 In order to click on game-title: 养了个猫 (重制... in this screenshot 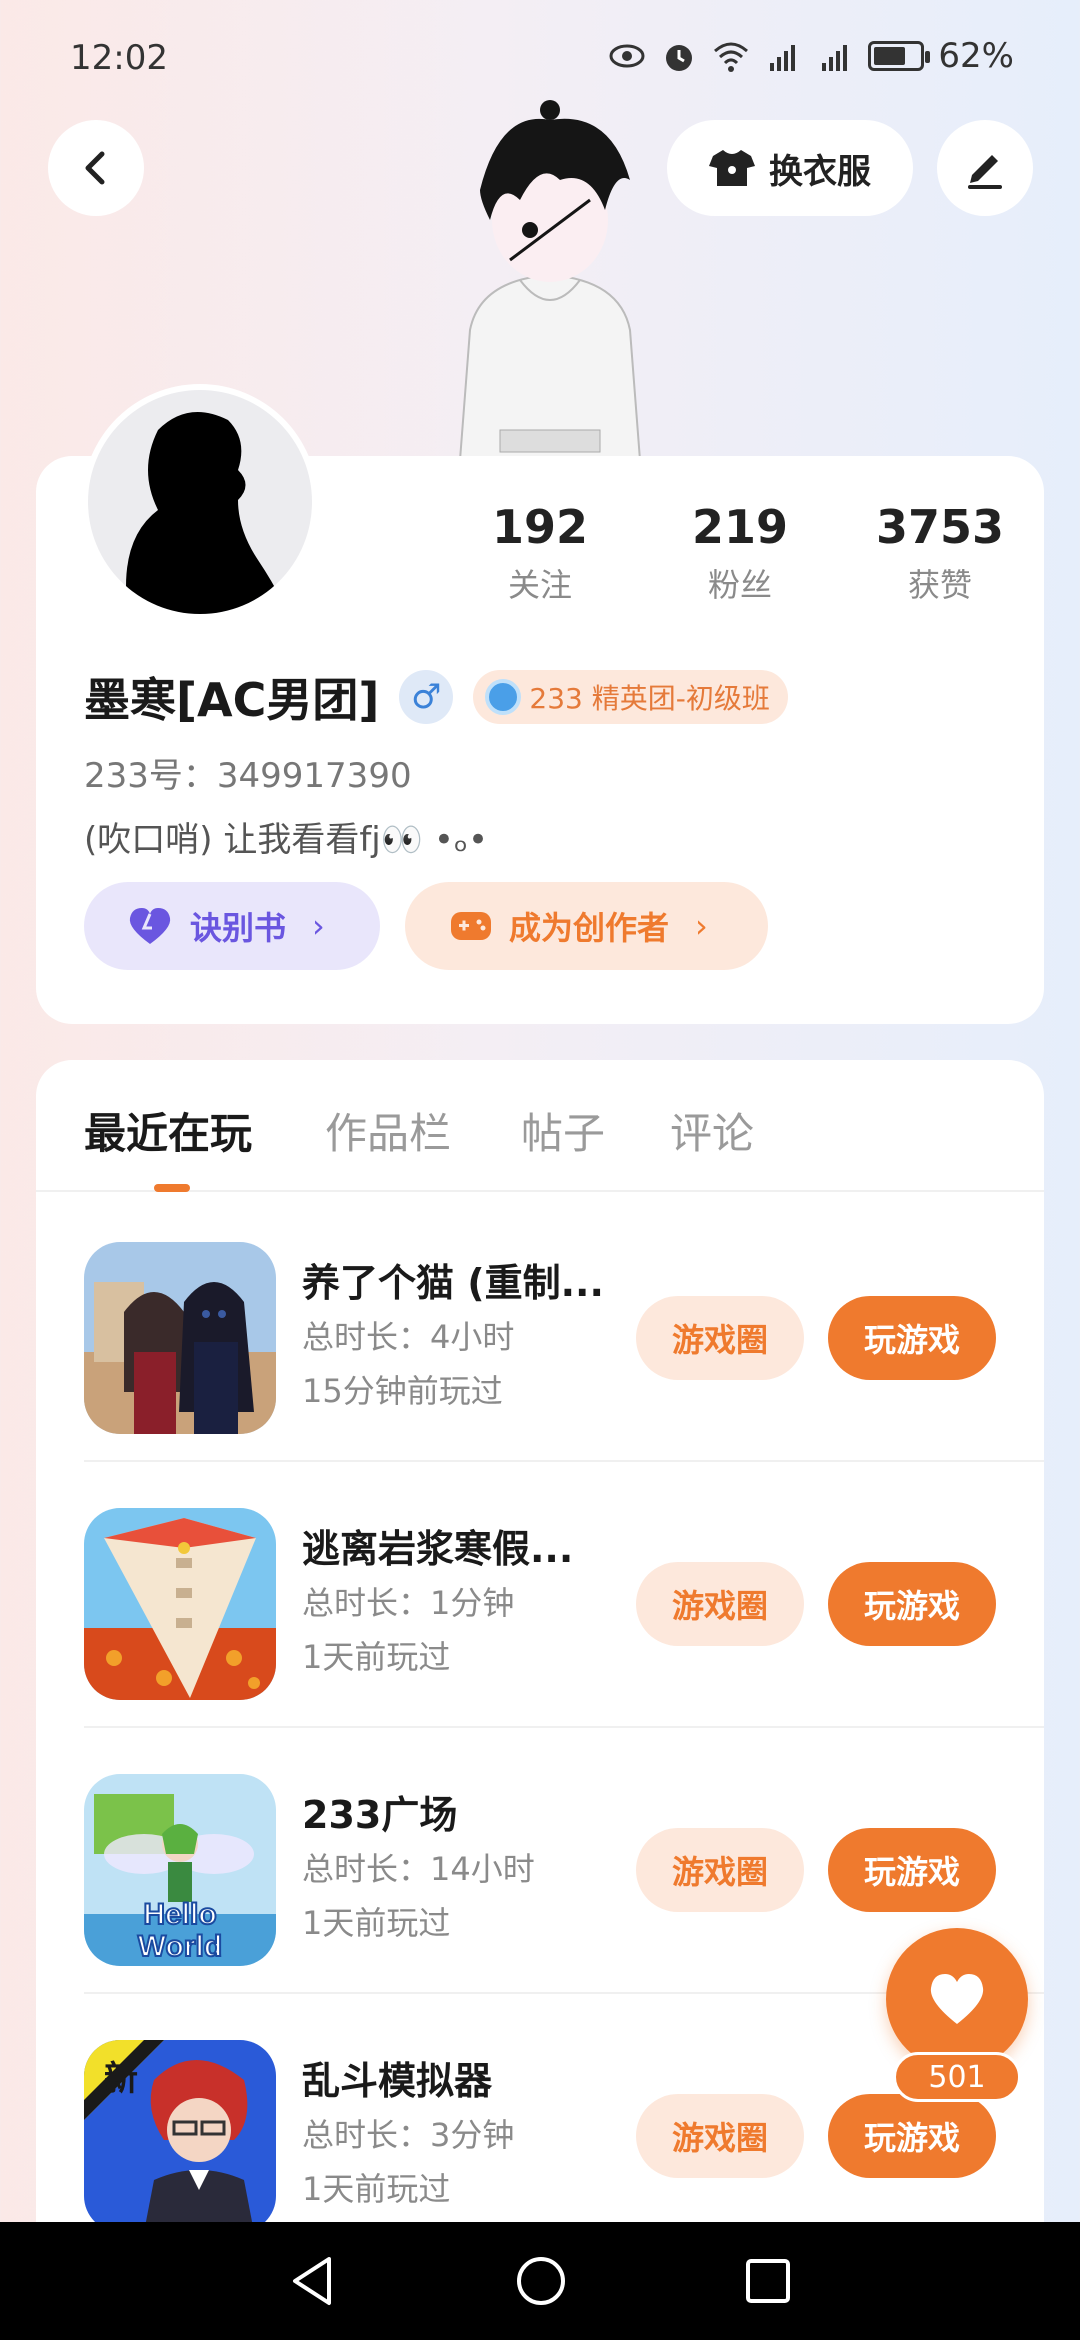, I will do `click(453, 1283)`.